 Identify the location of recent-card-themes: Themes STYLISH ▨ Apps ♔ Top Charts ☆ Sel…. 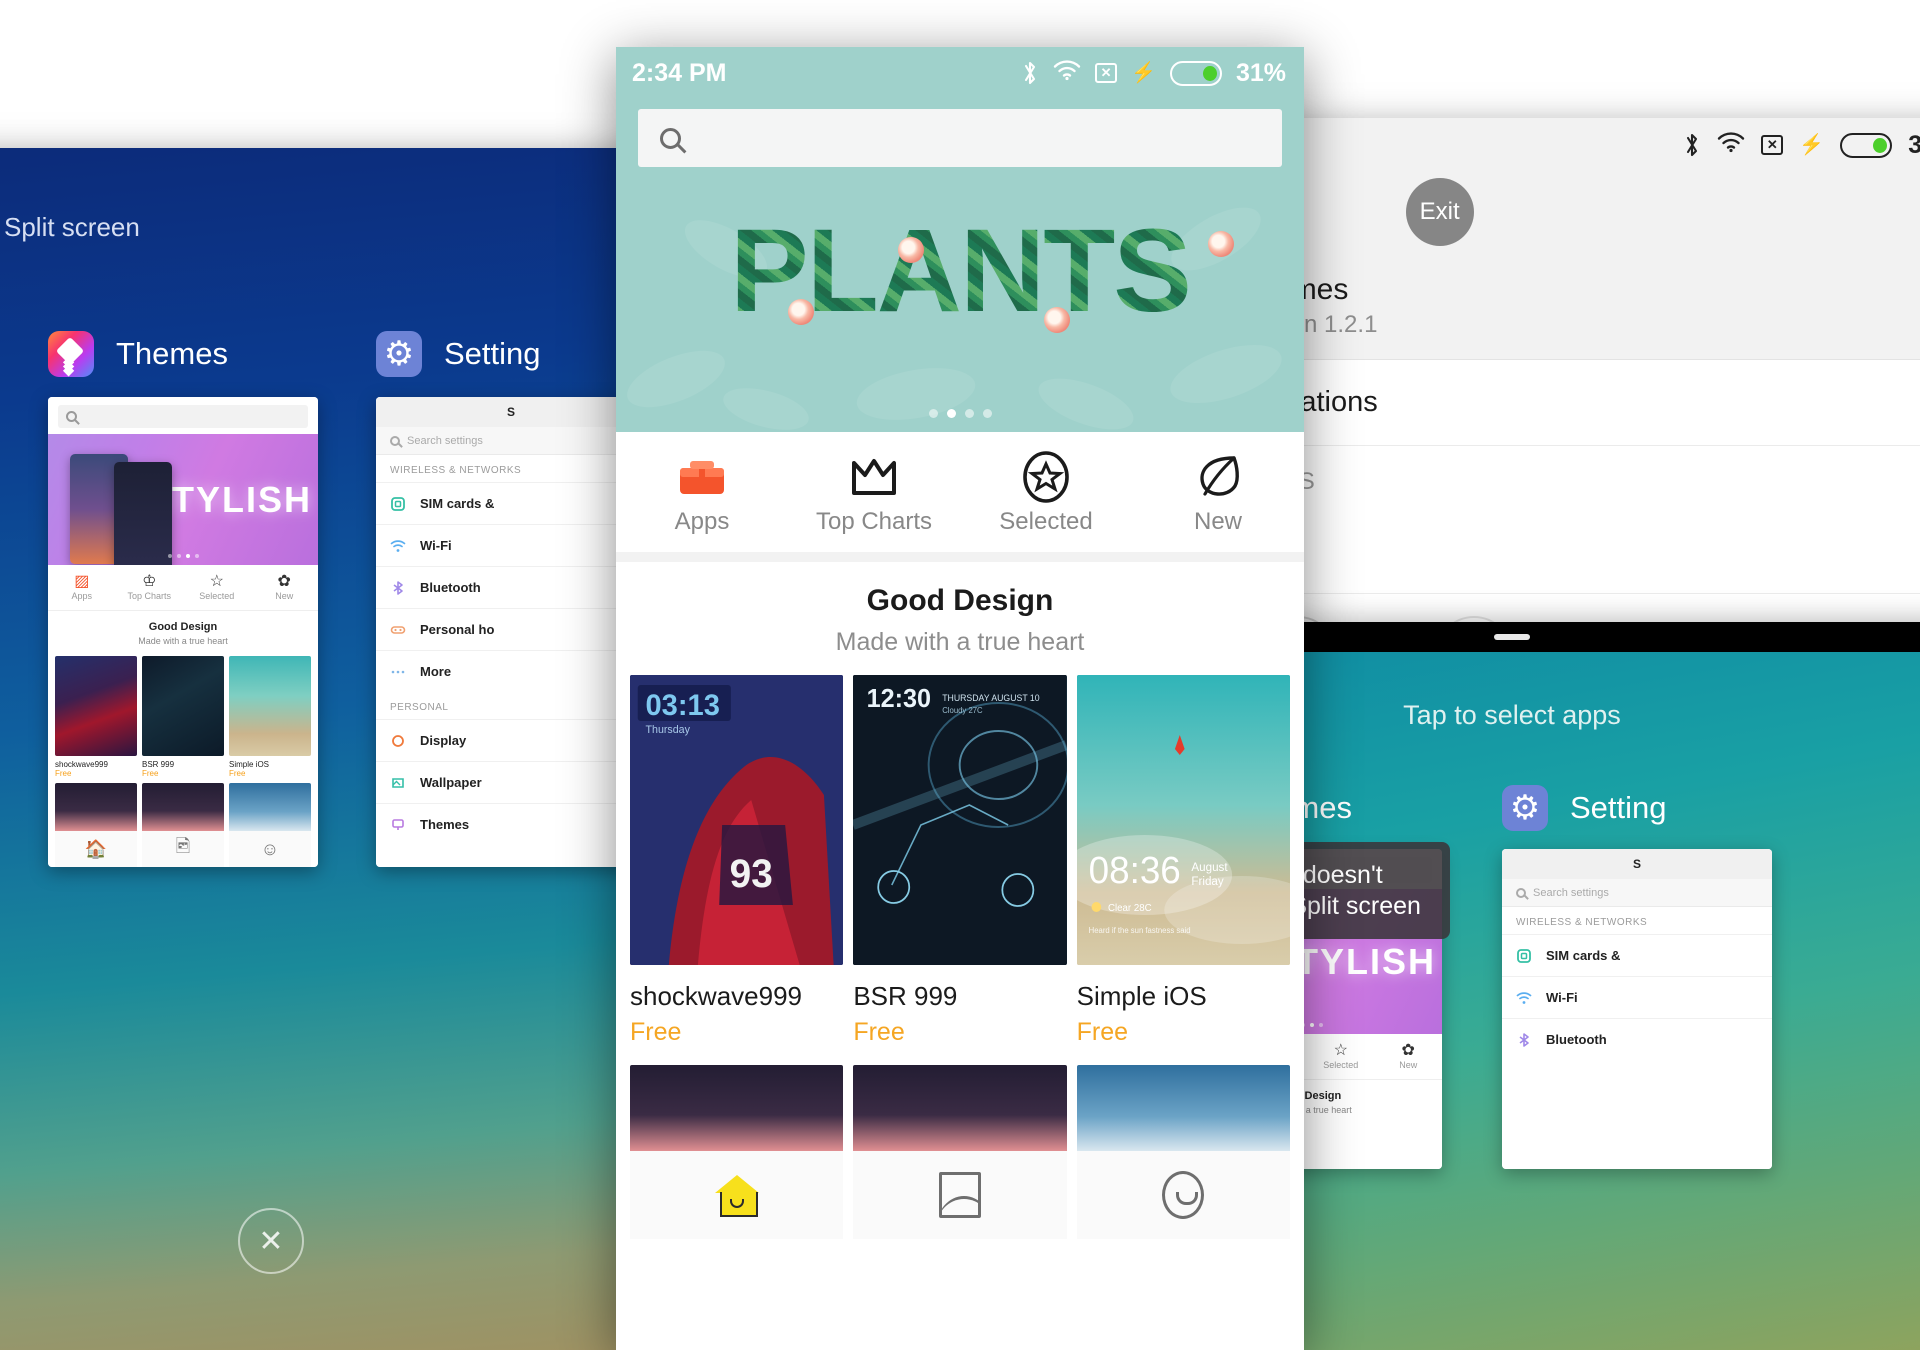
(183, 599).